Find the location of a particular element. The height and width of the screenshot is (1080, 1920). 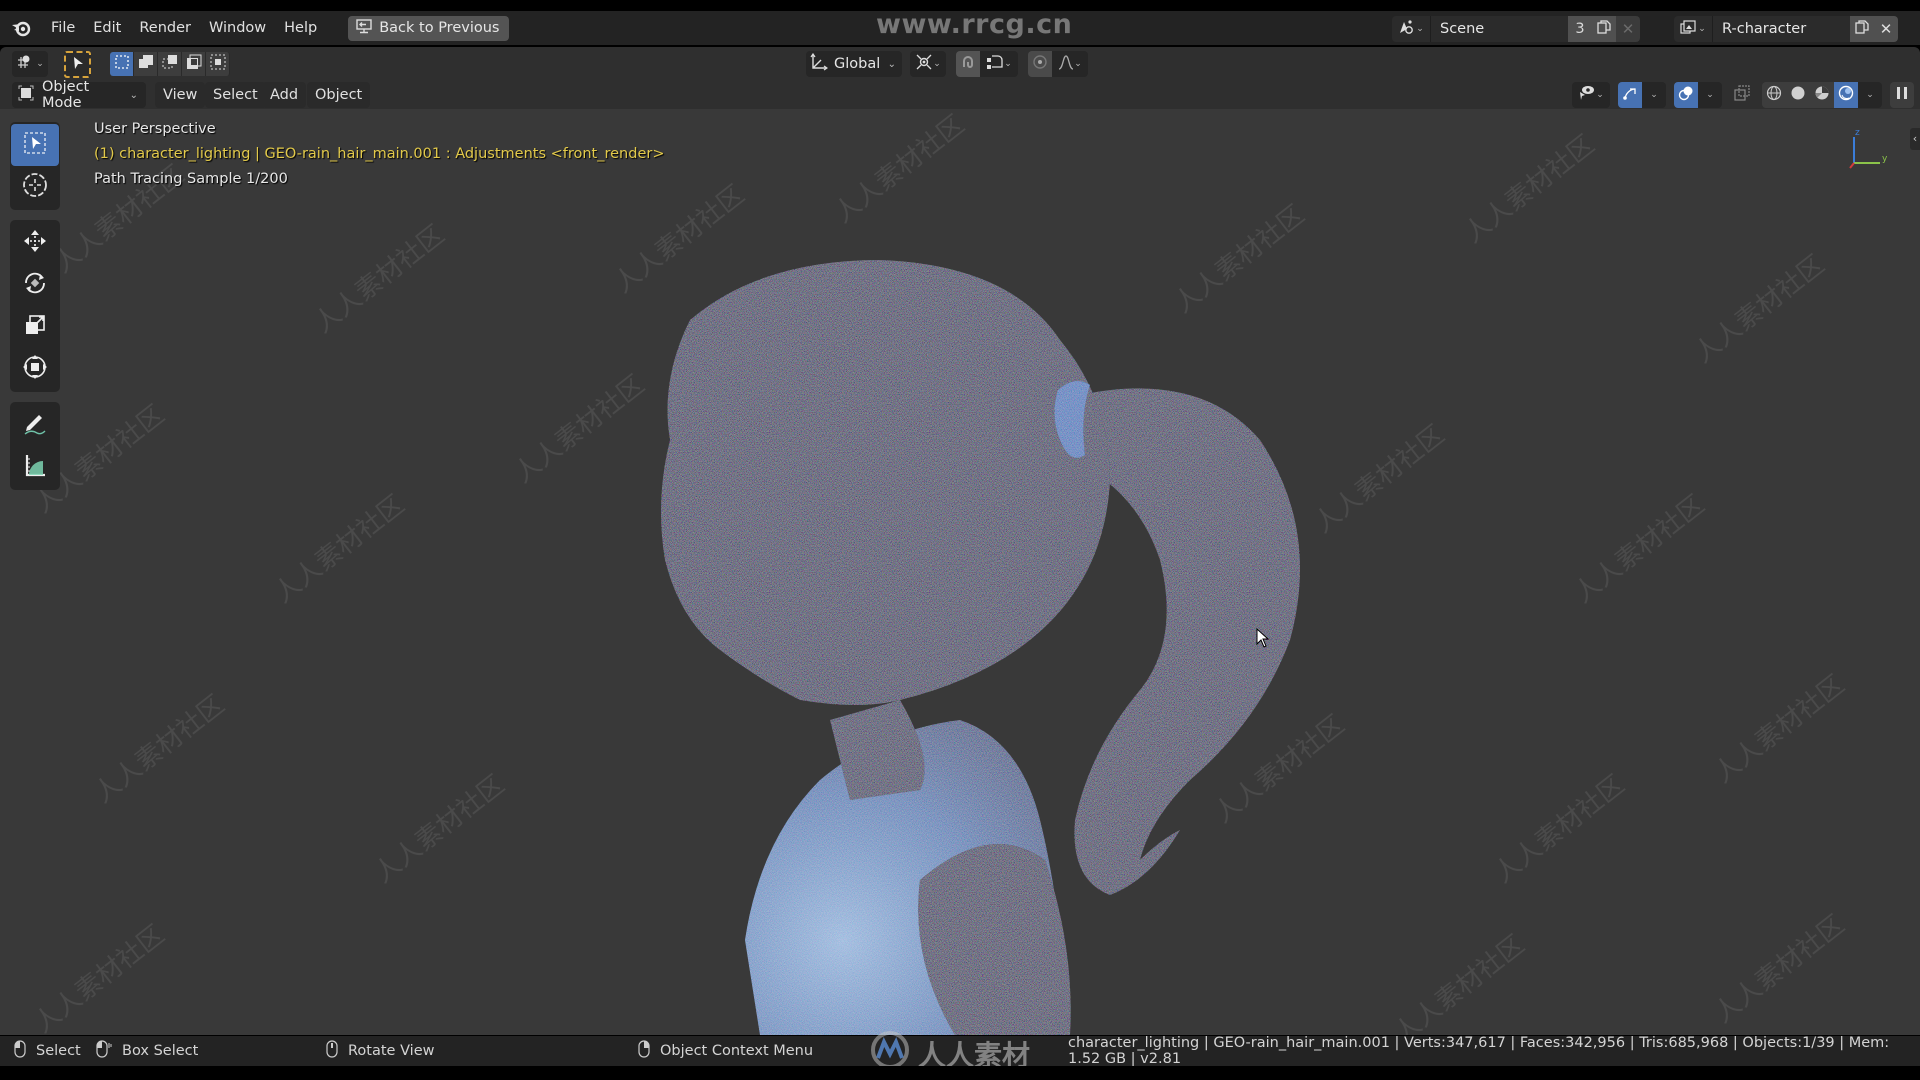

wireframe-sphere-icon is located at coordinates (1774, 95).